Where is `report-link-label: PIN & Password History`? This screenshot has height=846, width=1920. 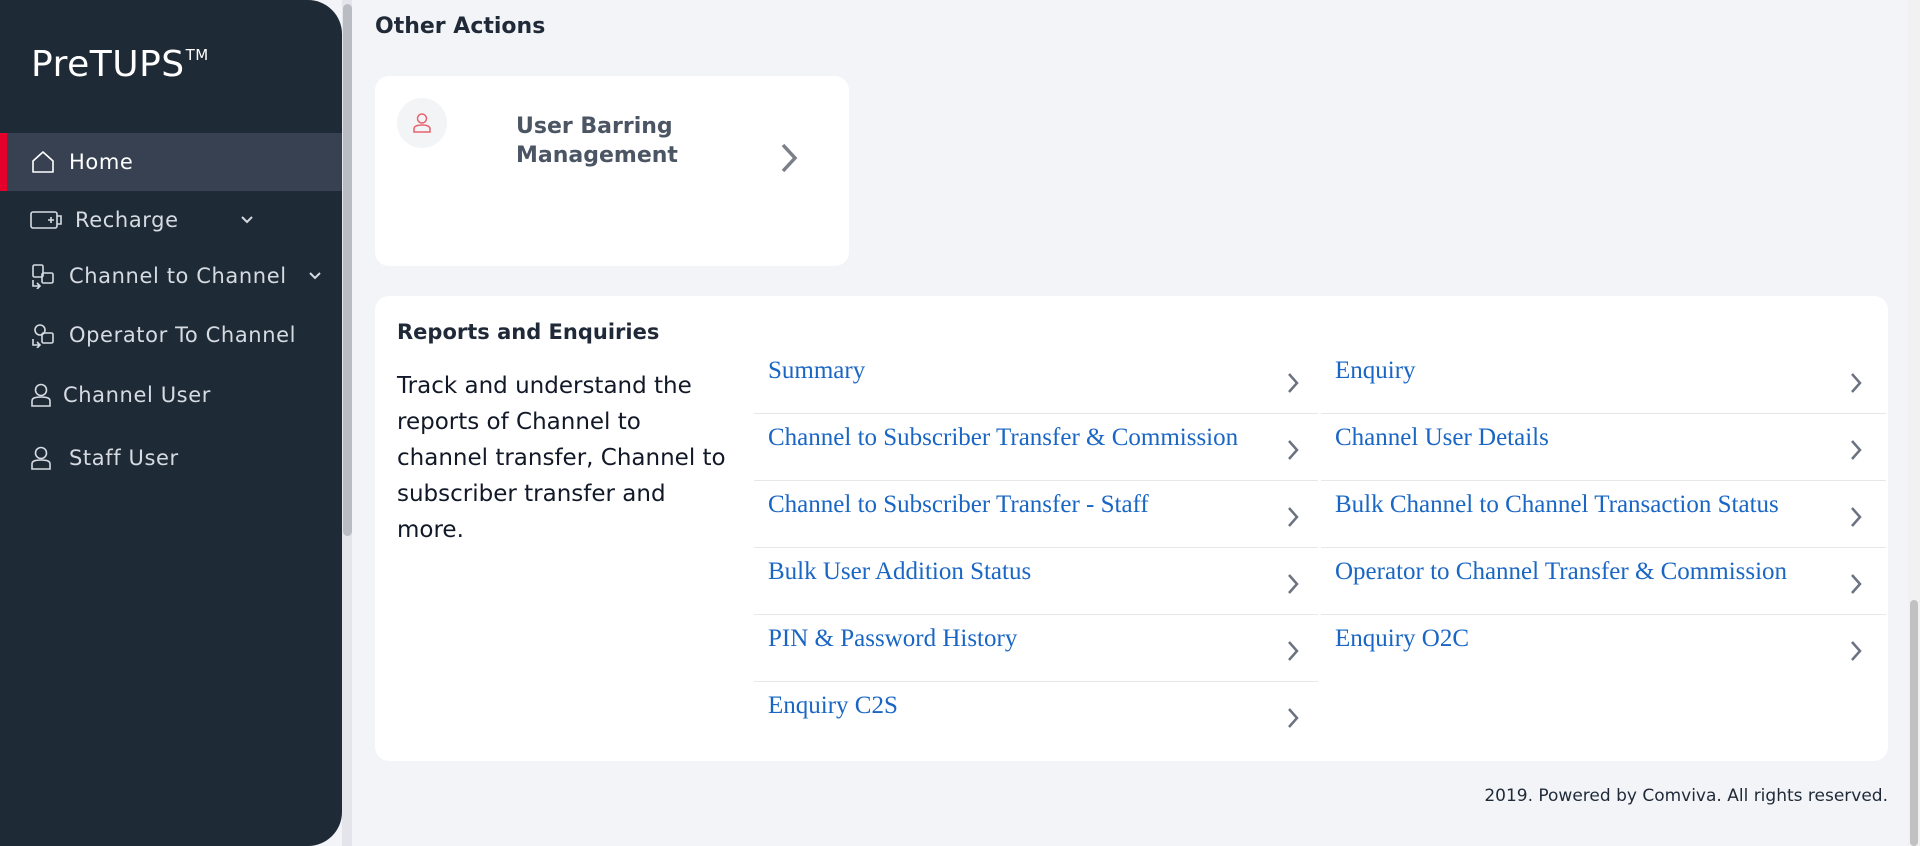 report-link-label: PIN & Password History is located at coordinates (893, 638).